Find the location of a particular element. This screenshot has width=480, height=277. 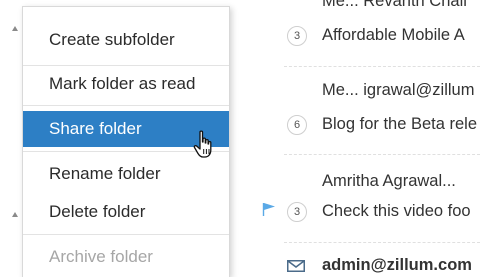

message-subject: Blog for the Beta rele is located at coordinates (400, 124).